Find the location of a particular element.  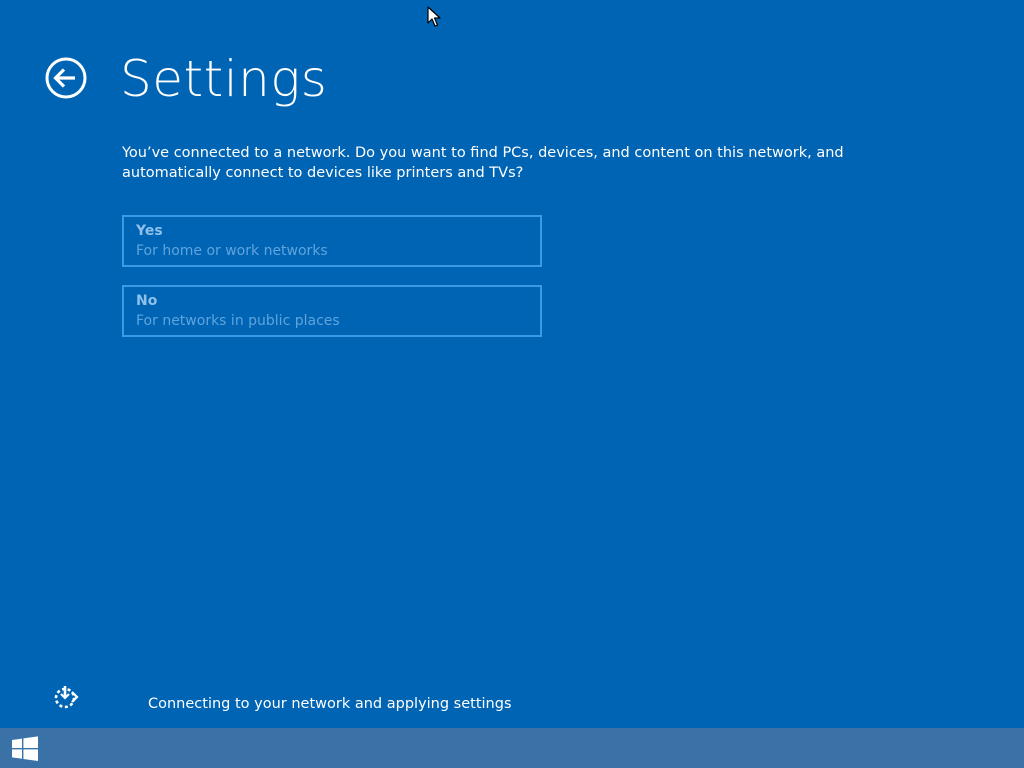

network-activity-icon is located at coordinates (66, 697).